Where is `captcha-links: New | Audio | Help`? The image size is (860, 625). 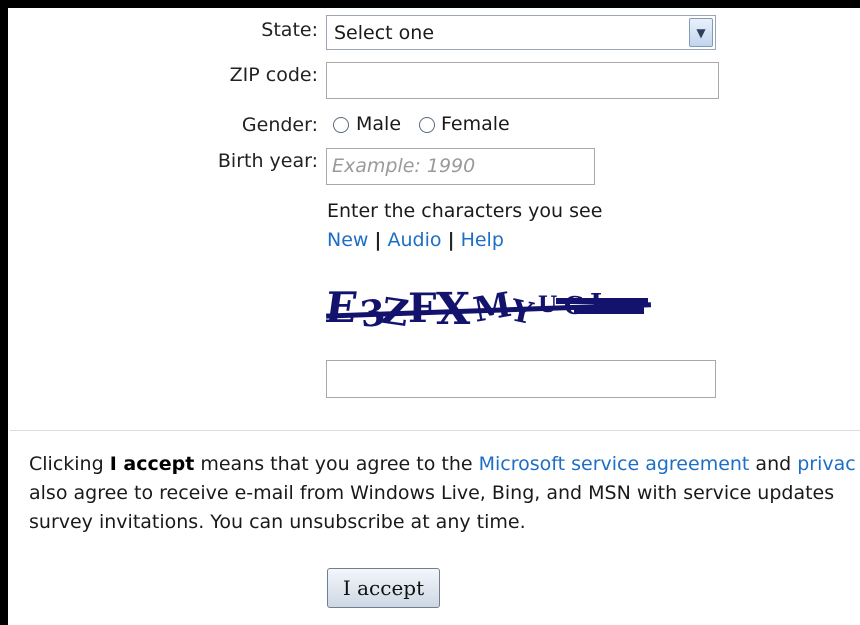
captcha-links: New | Audio | Help is located at coordinates (415, 240).